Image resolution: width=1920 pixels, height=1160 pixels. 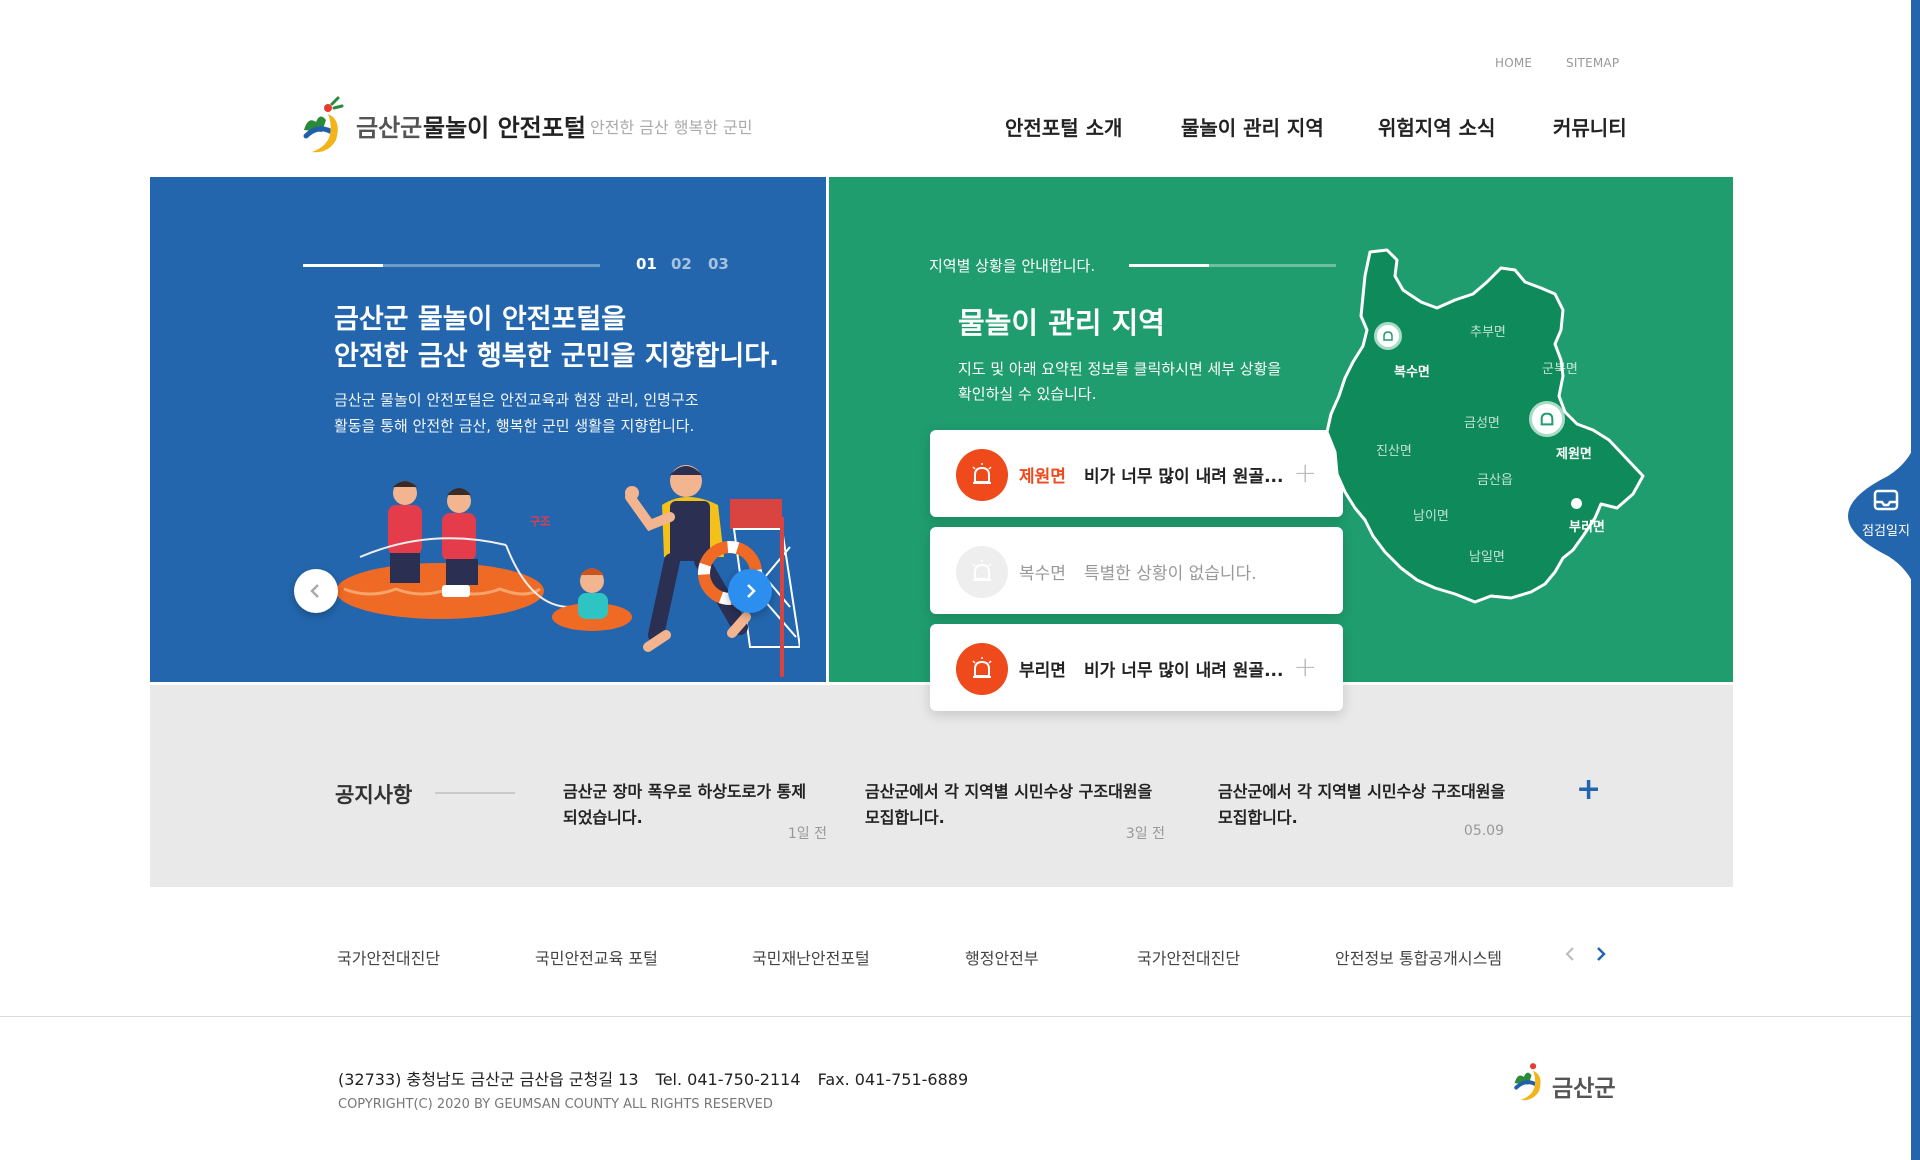 What do you see at coordinates (1488, 330) in the screenshot?
I see `map-label-chubu: 추부면` at bounding box center [1488, 330].